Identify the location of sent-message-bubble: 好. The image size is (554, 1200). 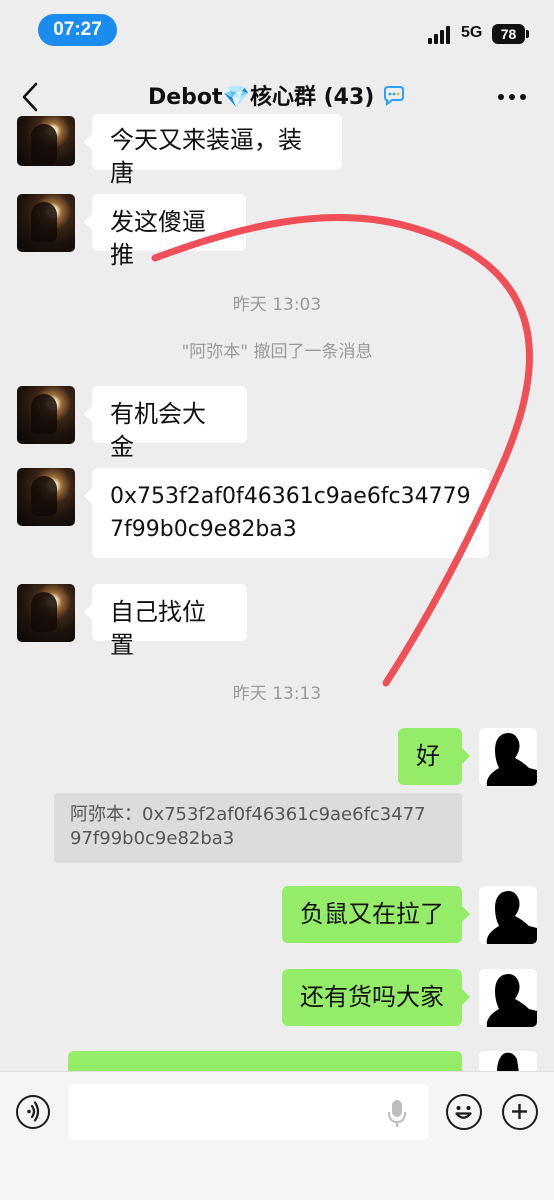
(434, 756).